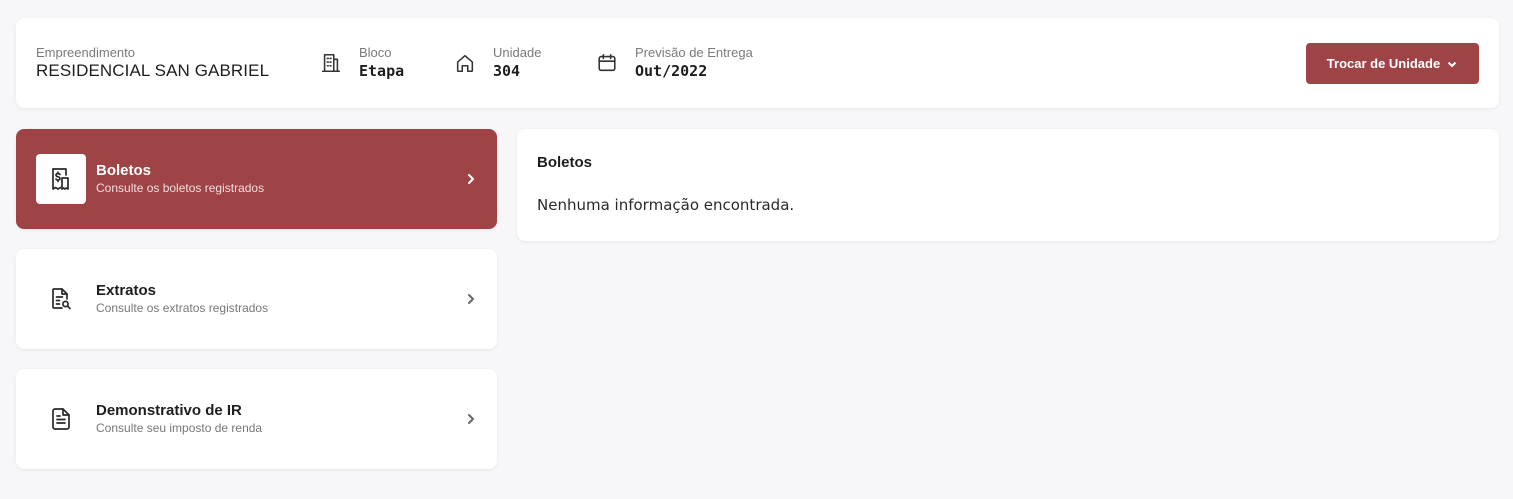 Image resolution: width=1513 pixels, height=499 pixels. Describe the element at coordinates (375, 52) in the screenshot. I see `bloco-label: Bloco` at that location.